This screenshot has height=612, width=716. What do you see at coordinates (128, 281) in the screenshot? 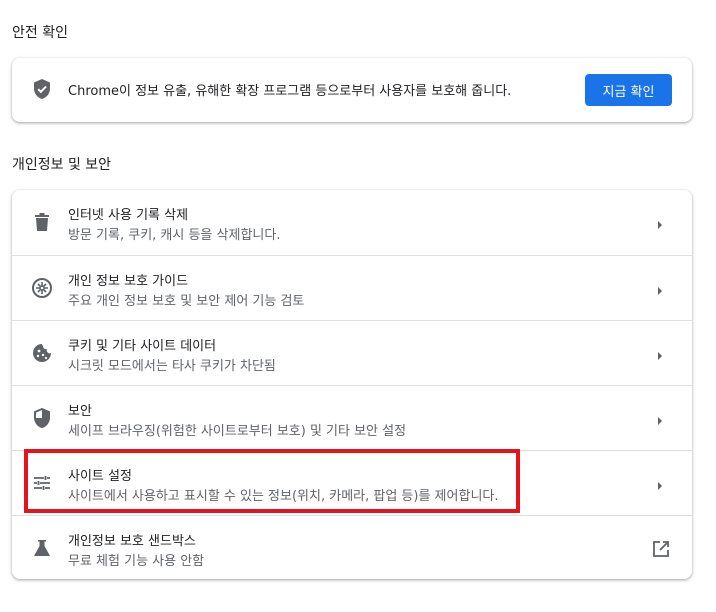
I see `row-title: 개인 정보 보호 가이드` at bounding box center [128, 281].